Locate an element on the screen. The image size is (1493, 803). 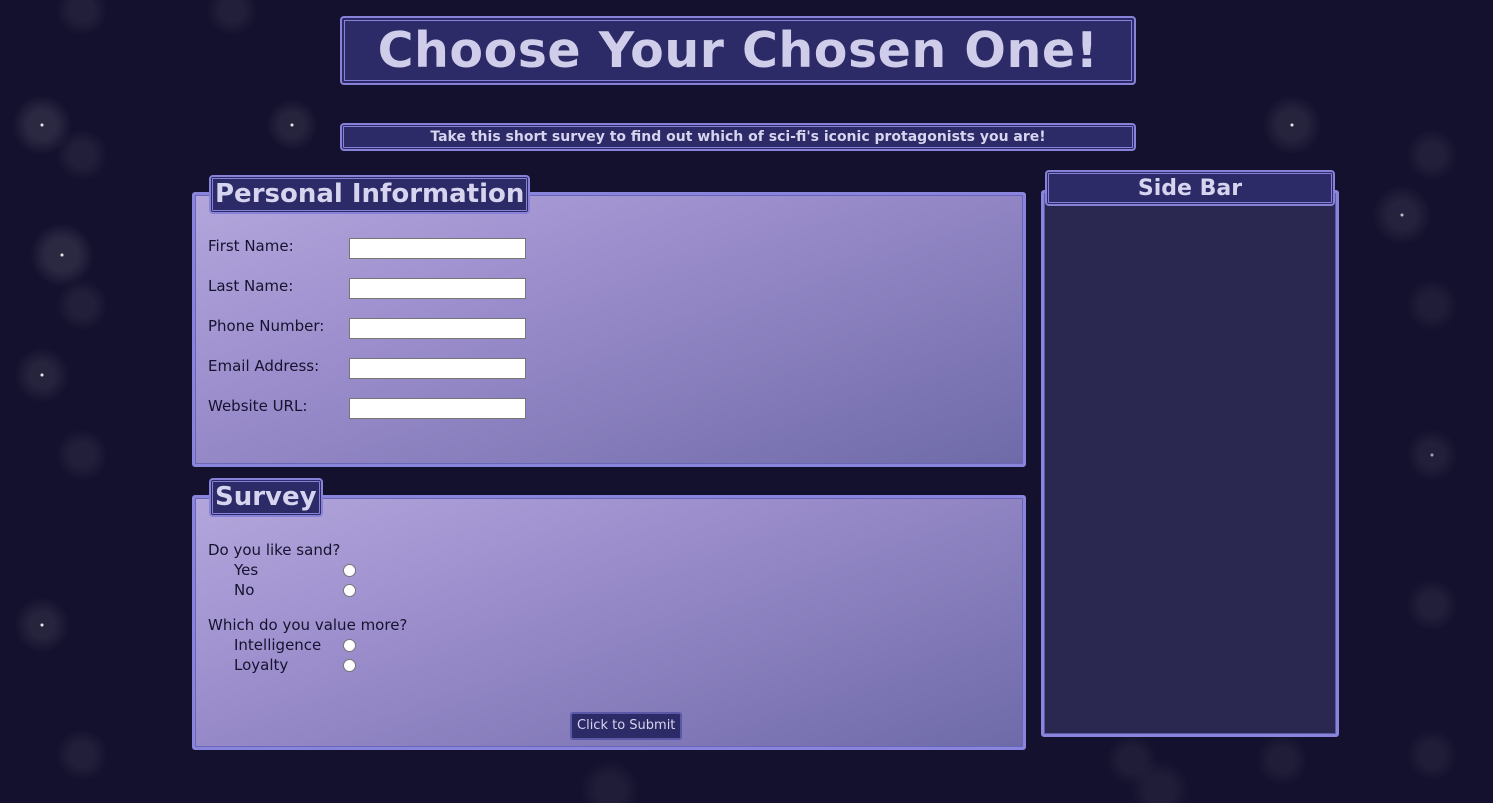
sidebar-title: Side Bar is located at coordinates (1190, 188).